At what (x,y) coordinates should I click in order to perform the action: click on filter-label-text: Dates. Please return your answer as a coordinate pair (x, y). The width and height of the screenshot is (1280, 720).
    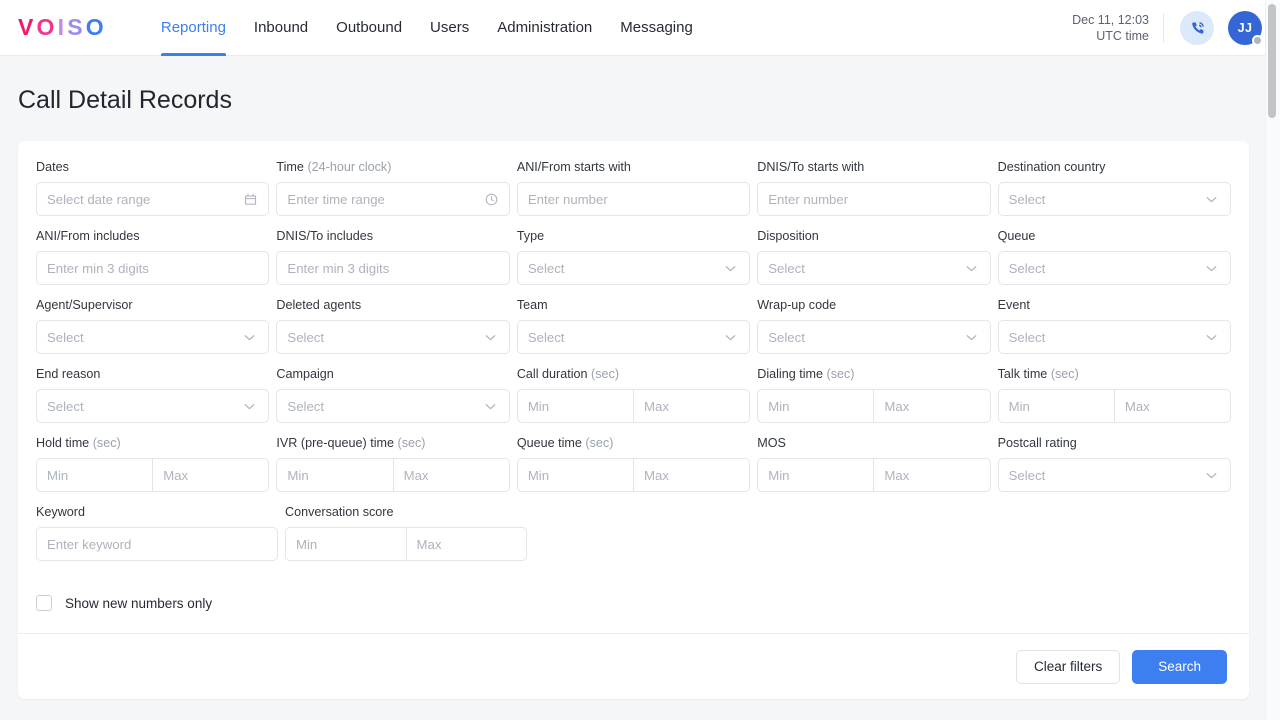
    Looking at the image, I should click on (52, 167).